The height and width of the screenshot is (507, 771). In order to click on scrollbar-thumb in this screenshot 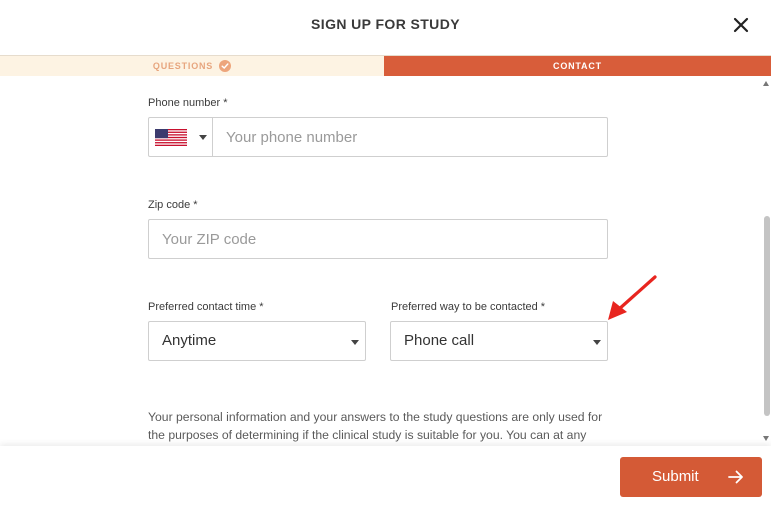, I will do `click(767, 316)`.